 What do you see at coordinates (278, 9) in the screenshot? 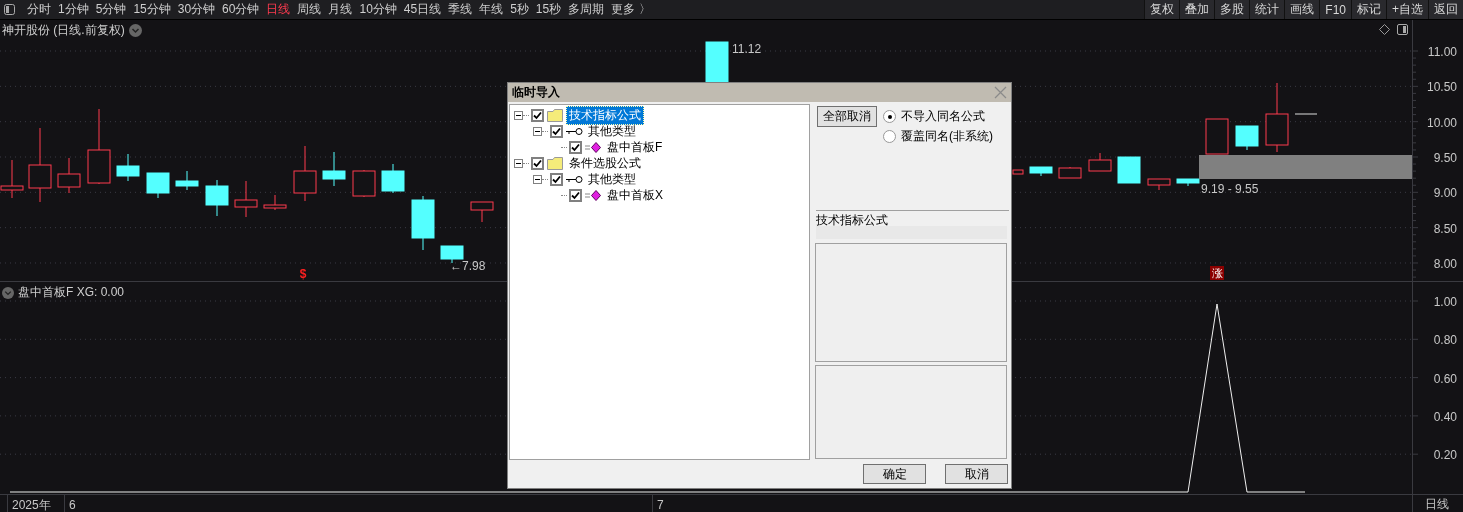
I see `period-tab: 日线` at bounding box center [278, 9].